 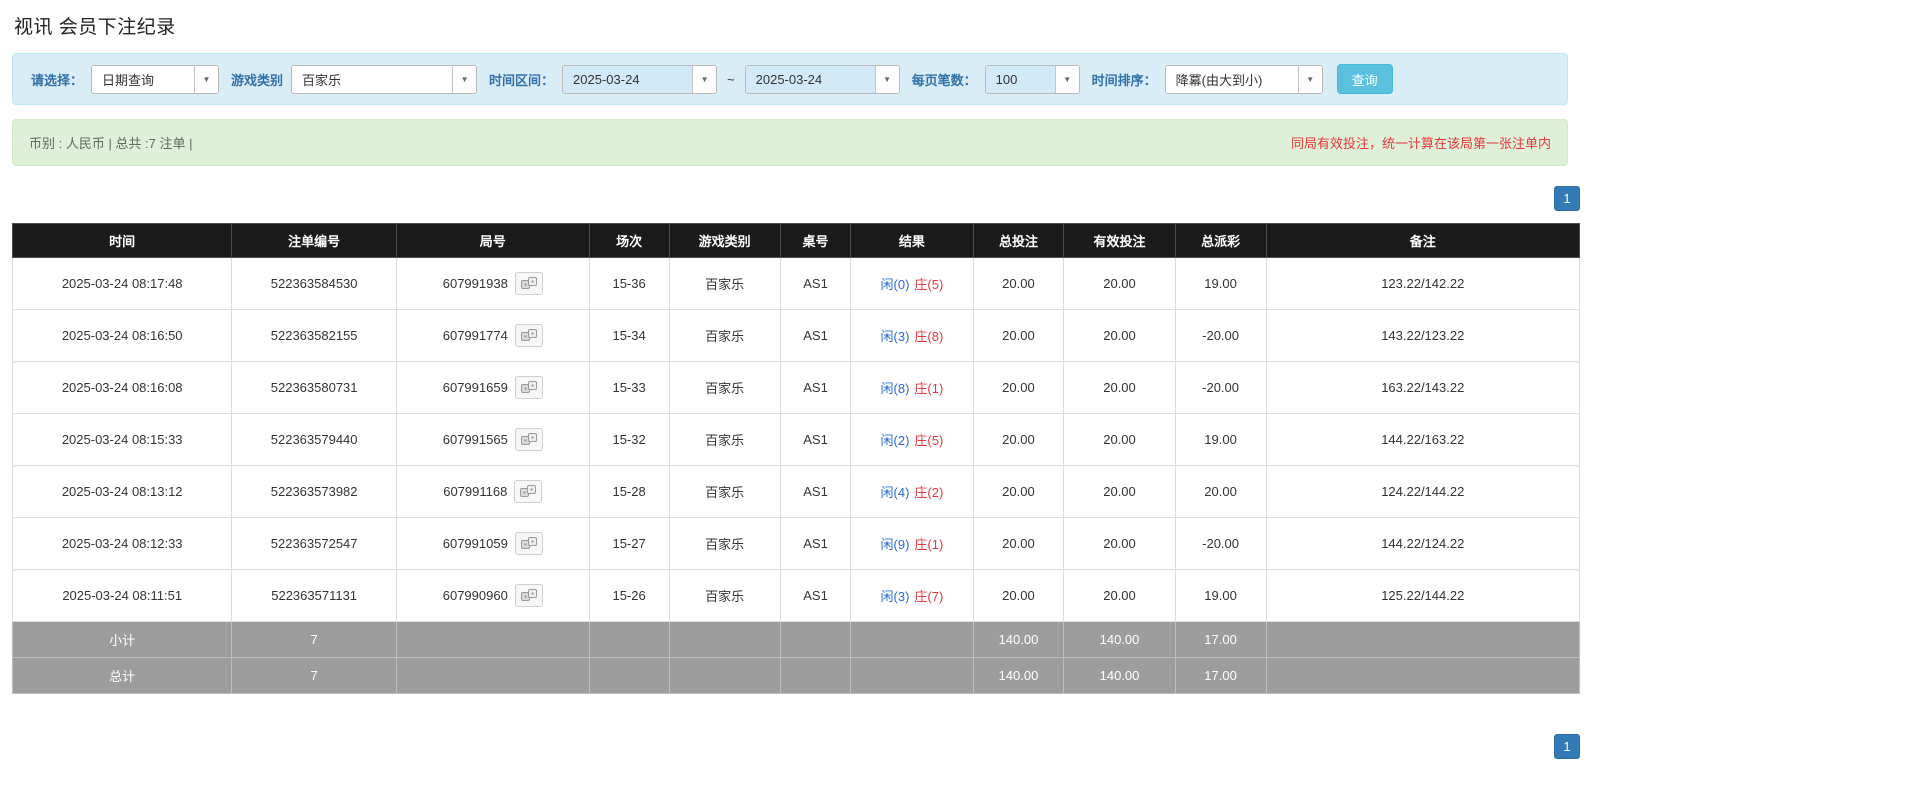 What do you see at coordinates (796, 746) in the screenshot?
I see `pagination-bottom: 1` at bounding box center [796, 746].